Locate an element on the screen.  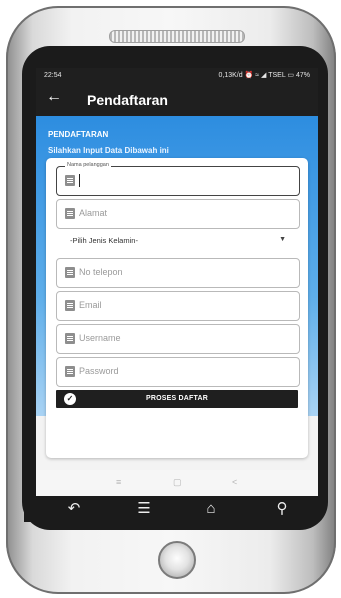
dropdown-arrow-icon: ▼ is located at coordinates (282, 239).